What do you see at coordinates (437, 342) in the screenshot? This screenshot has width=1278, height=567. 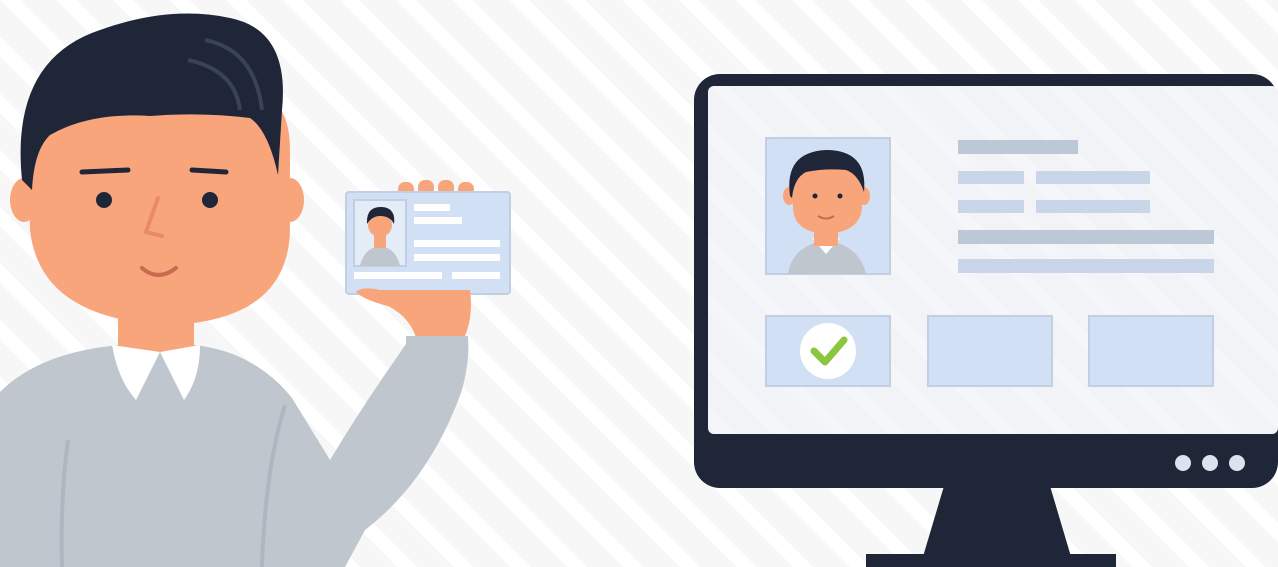 I see `sleeve-cuff` at bounding box center [437, 342].